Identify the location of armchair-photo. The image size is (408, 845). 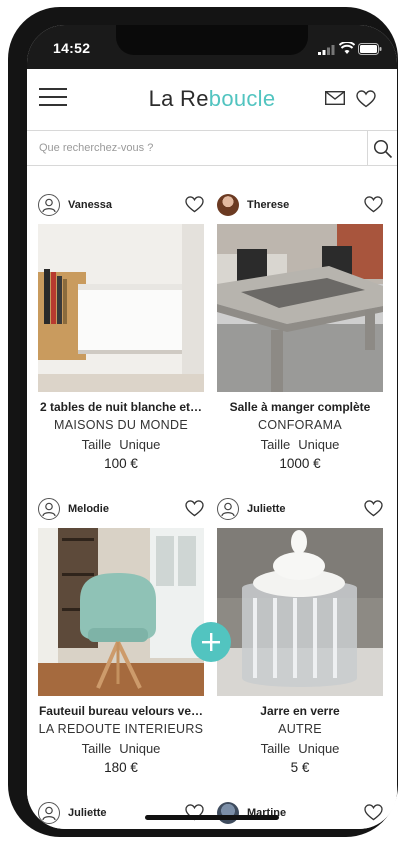
(121, 612).